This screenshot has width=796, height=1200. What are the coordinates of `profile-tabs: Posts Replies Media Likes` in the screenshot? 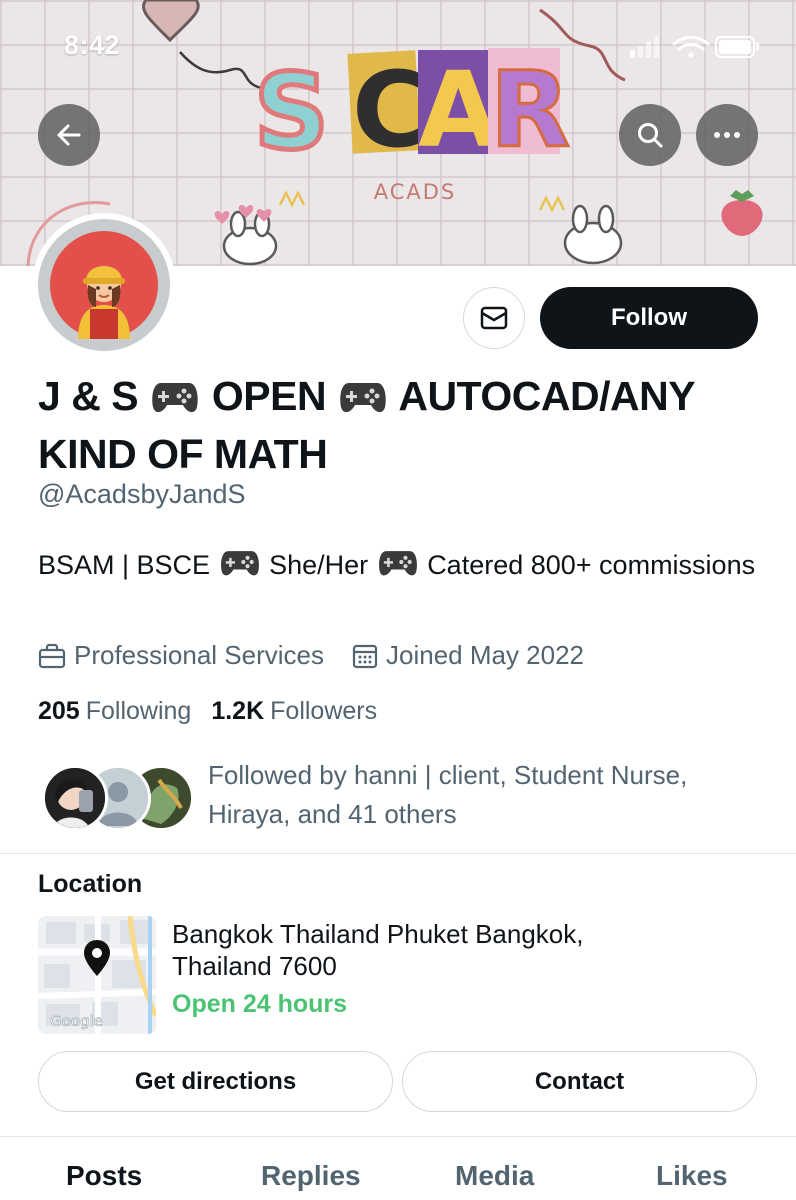 It's located at (398, 1180).